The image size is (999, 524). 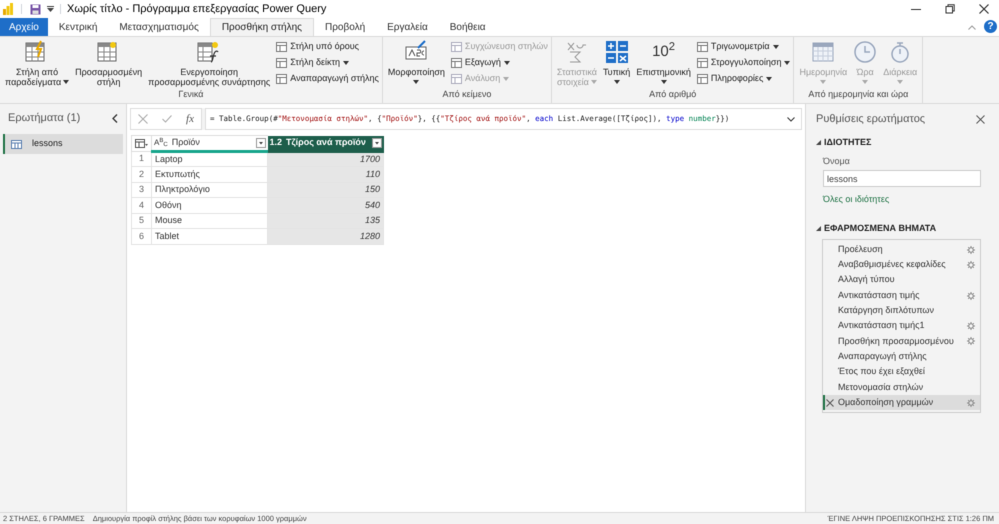 I want to click on table-cell: Πληκτρολόγιο, so click(x=210, y=190).